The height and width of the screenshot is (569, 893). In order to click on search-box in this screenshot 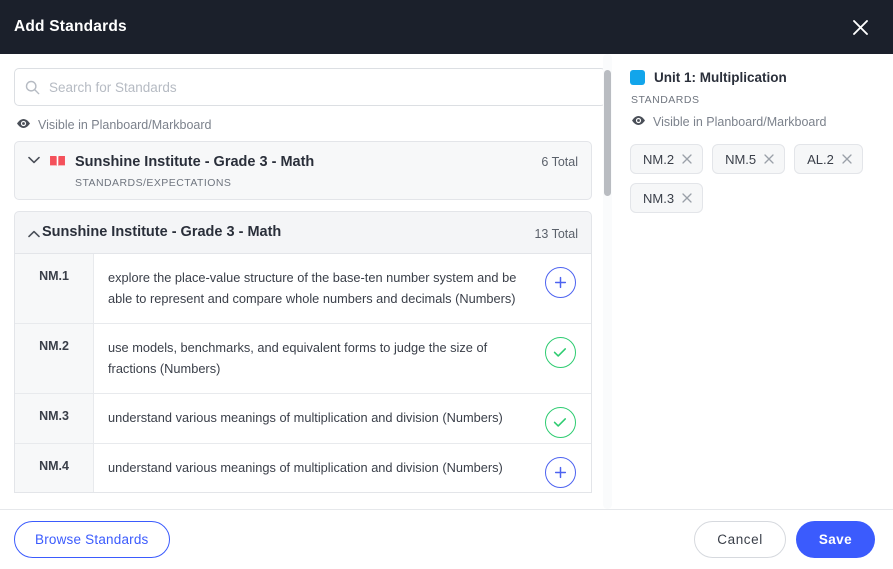, I will do `click(310, 87)`.